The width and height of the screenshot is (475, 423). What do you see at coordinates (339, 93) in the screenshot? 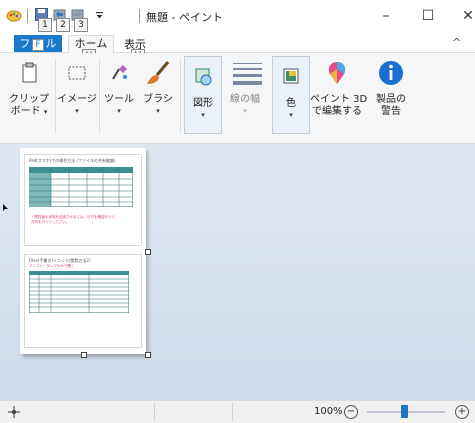
I see `edit-with-paint3d-button: ペイント 3D で編集する` at bounding box center [339, 93].